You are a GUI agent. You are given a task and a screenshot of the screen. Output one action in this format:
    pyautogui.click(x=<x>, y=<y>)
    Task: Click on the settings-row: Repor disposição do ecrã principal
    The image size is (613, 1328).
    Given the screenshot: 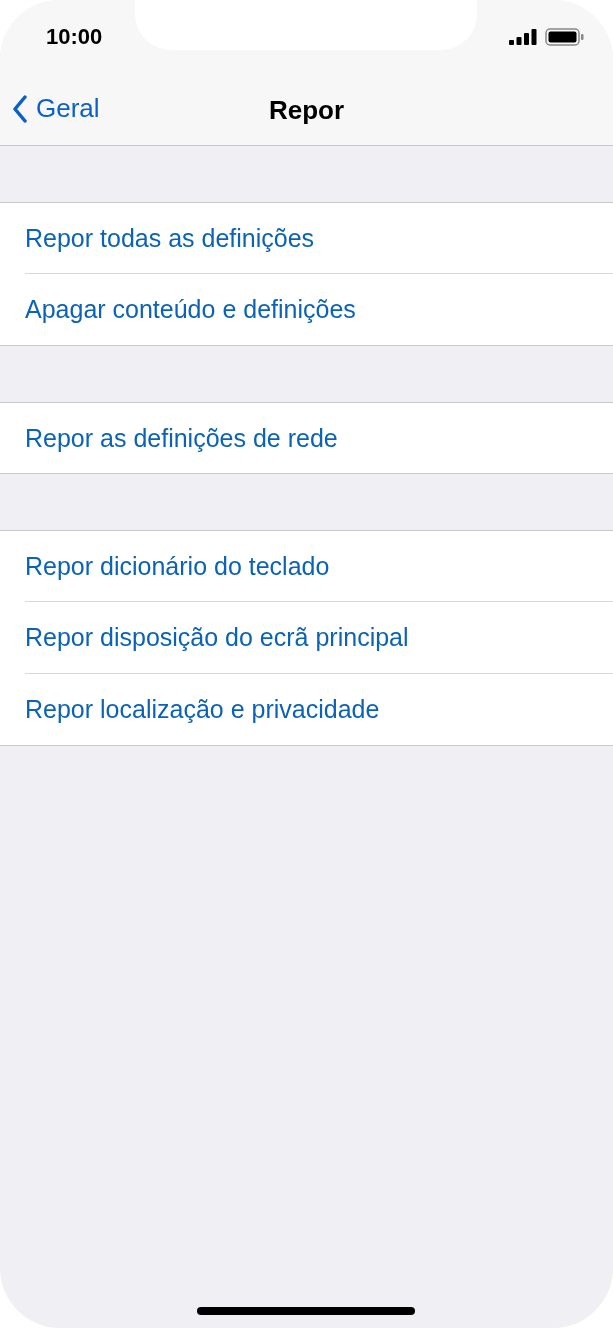 What is the action you would take?
    pyautogui.click(x=319, y=637)
    